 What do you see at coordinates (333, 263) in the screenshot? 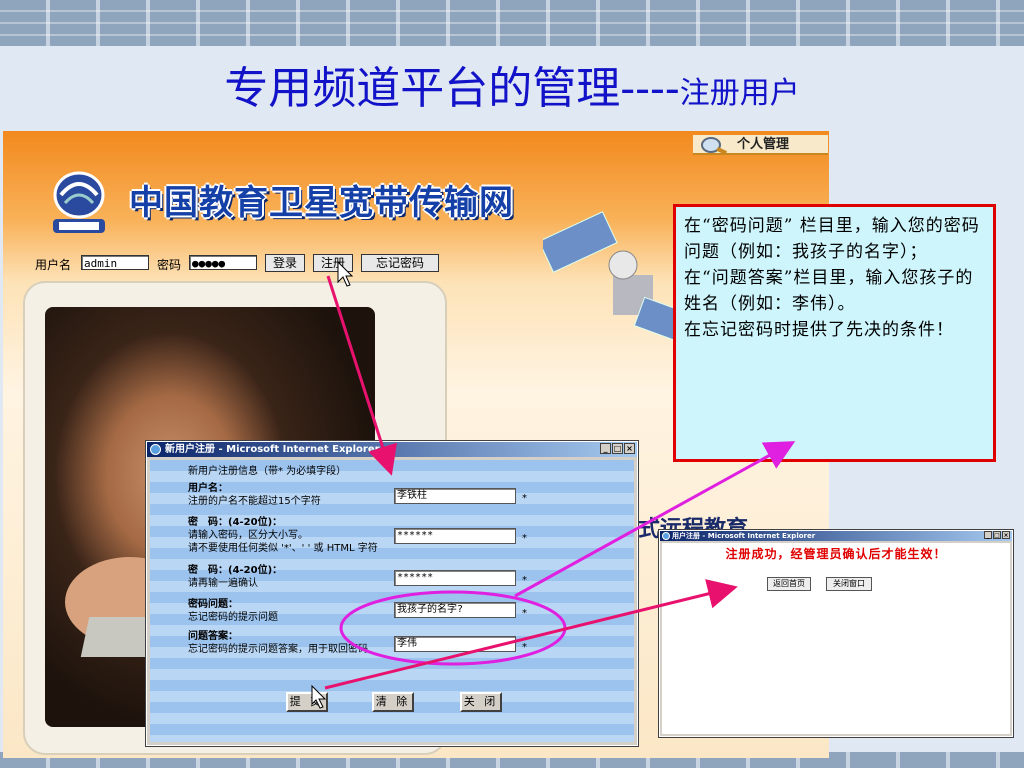
I see `register-button: 注册` at bounding box center [333, 263].